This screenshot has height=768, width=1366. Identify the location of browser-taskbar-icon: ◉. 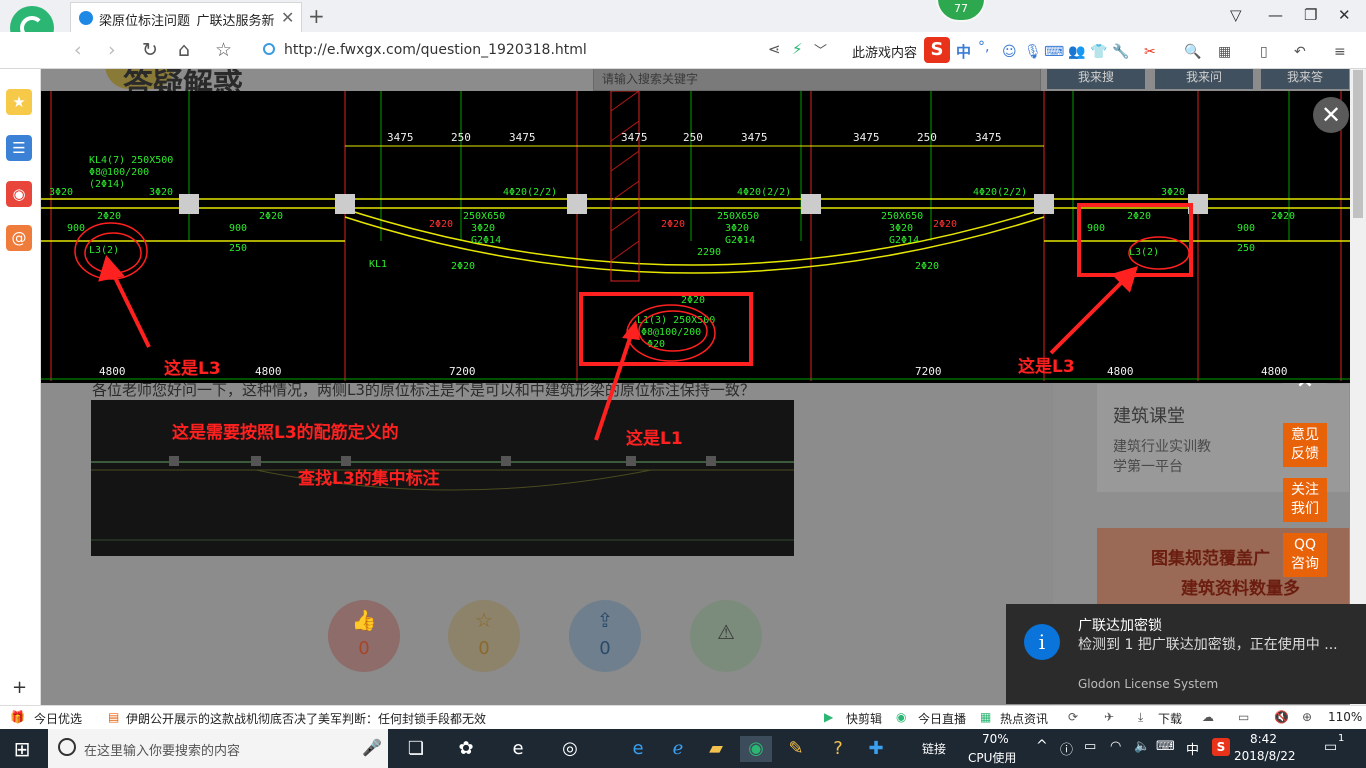
(756, 749).